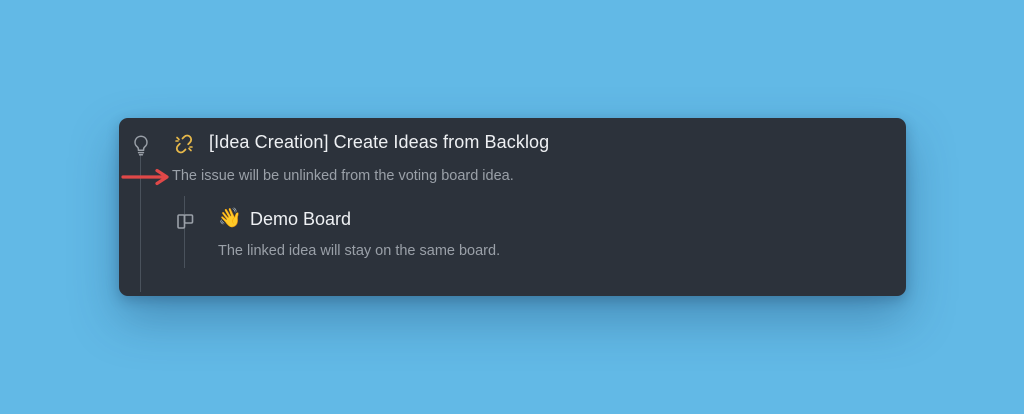  What do you see at coordinates (230, 218) in the screenshot?
I see `waving-hand-emoji: 👋` at bounding box center [230, 218].